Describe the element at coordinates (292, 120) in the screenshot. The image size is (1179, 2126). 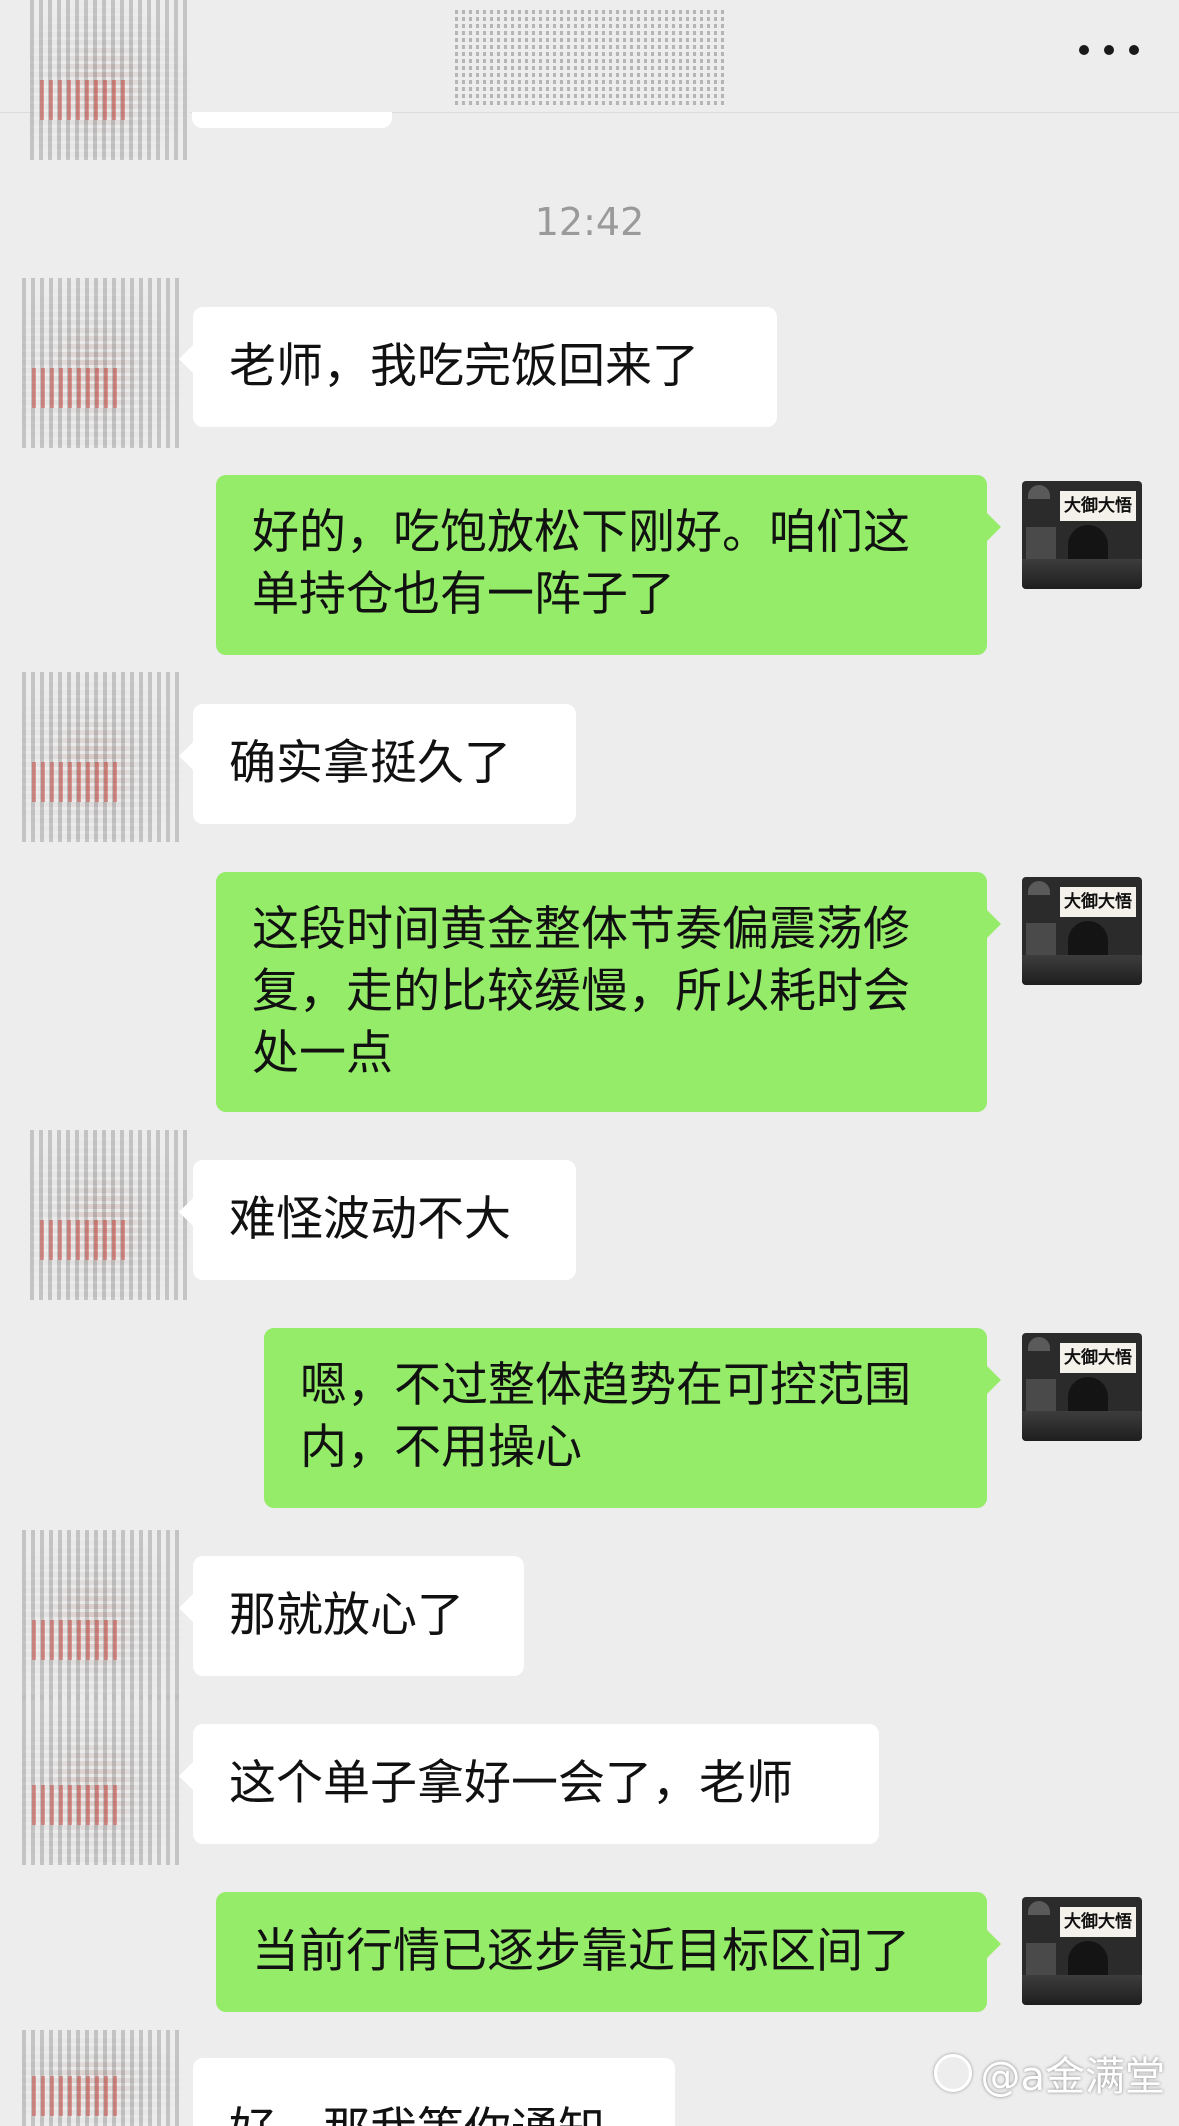
I see `previous-message-bubble` at that location.